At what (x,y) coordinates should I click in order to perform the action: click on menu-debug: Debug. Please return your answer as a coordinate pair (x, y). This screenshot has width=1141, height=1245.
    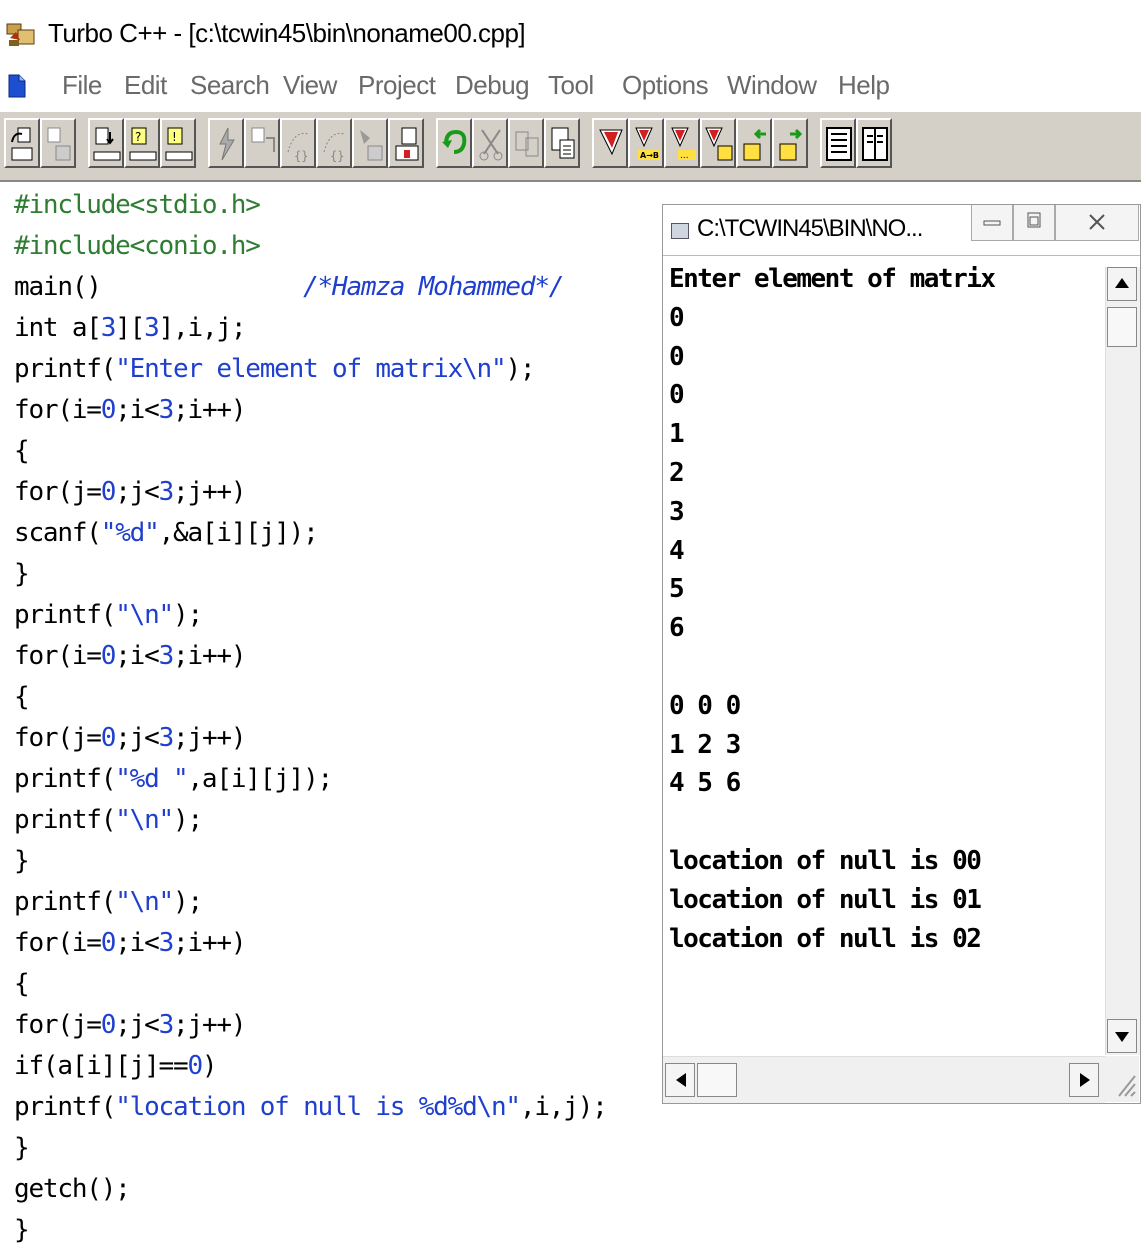
    Looking at the image, I should click on (492, 85).